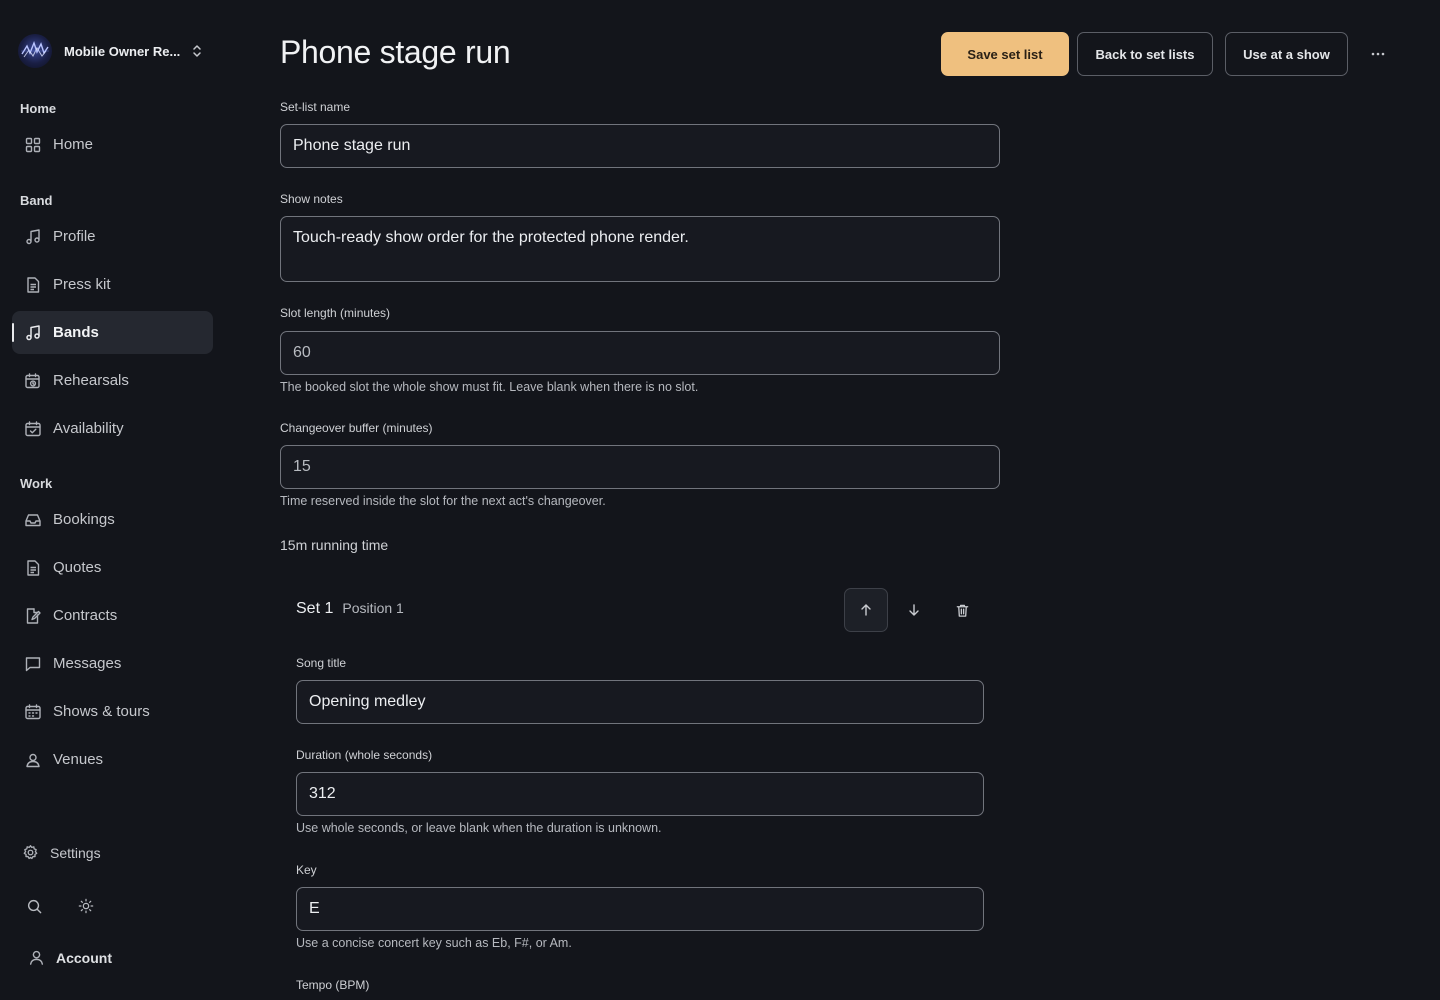  I want to click on section-label-home: Home, so click(38, 108).